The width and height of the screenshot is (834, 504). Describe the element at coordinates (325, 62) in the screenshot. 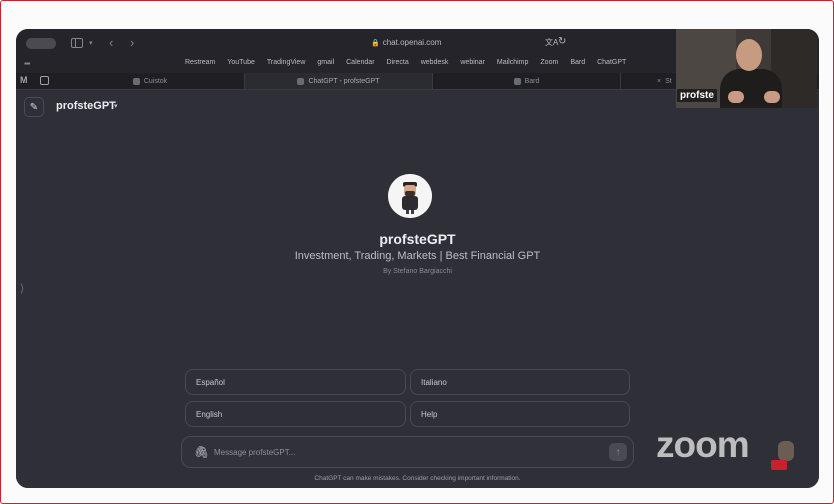

I see `bookmark-gmail: gmail` at that location.